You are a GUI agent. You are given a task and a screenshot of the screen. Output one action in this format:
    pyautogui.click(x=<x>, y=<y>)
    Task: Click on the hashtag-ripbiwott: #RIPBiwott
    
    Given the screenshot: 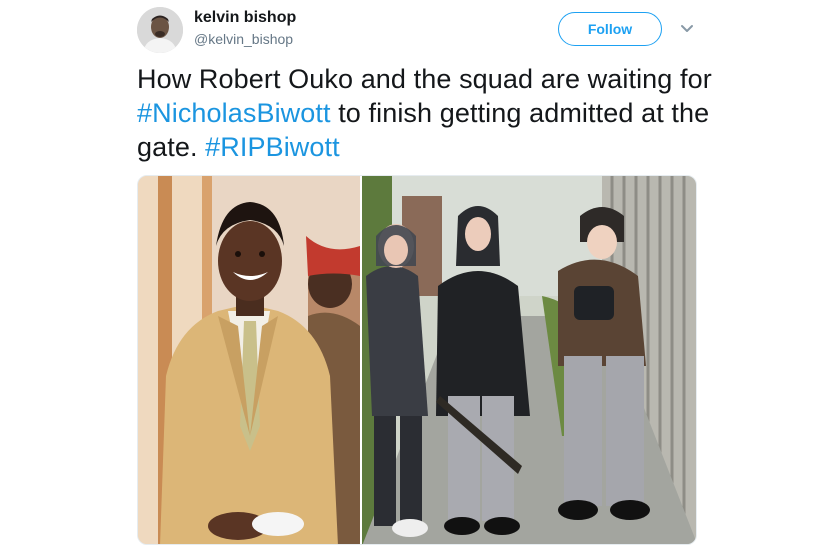 What is the action you would take?
    pyautogui.click(x=272, y=147)
    